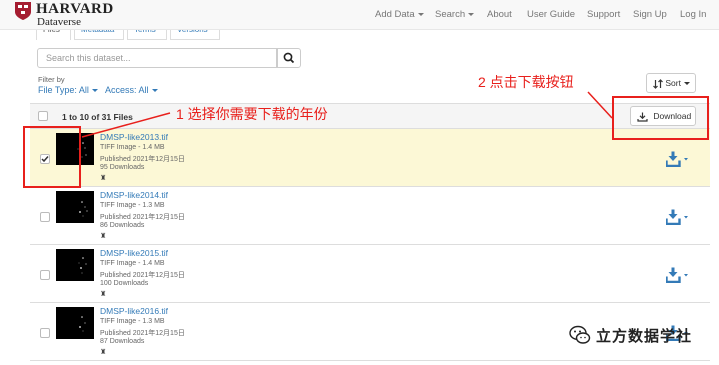  Describe the element at coordinates (526, 82) in the screenshot. I see `annotation-step2: 2 点击下载按钮` at that location.